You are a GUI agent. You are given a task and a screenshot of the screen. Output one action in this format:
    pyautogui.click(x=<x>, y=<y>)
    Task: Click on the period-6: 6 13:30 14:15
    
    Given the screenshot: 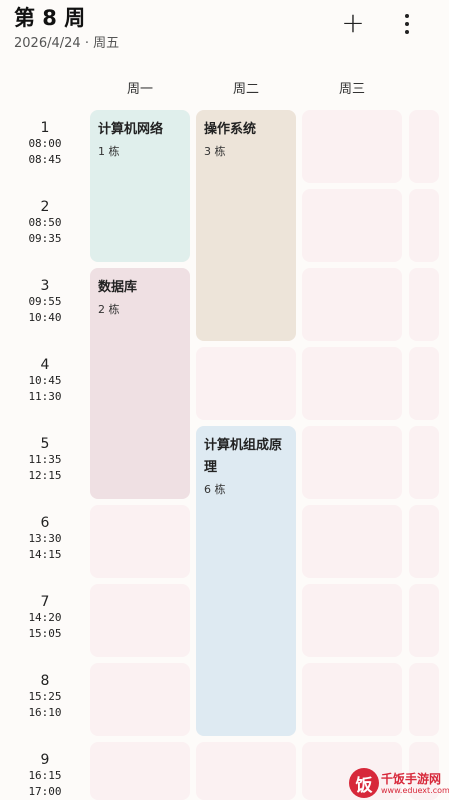 What is the action you would take?
    pyautogui.click(x=45, y=539)
    